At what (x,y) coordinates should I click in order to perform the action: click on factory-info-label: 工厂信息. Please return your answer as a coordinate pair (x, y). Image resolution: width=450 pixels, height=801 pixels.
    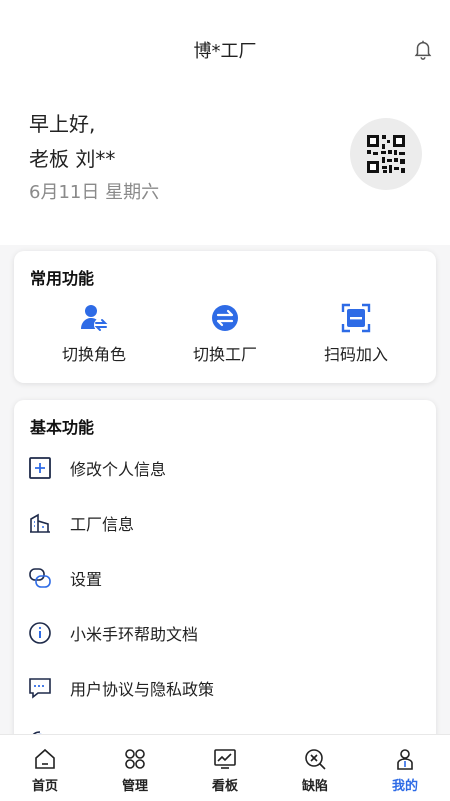
    Looking at the image, I should click on (102, 524).